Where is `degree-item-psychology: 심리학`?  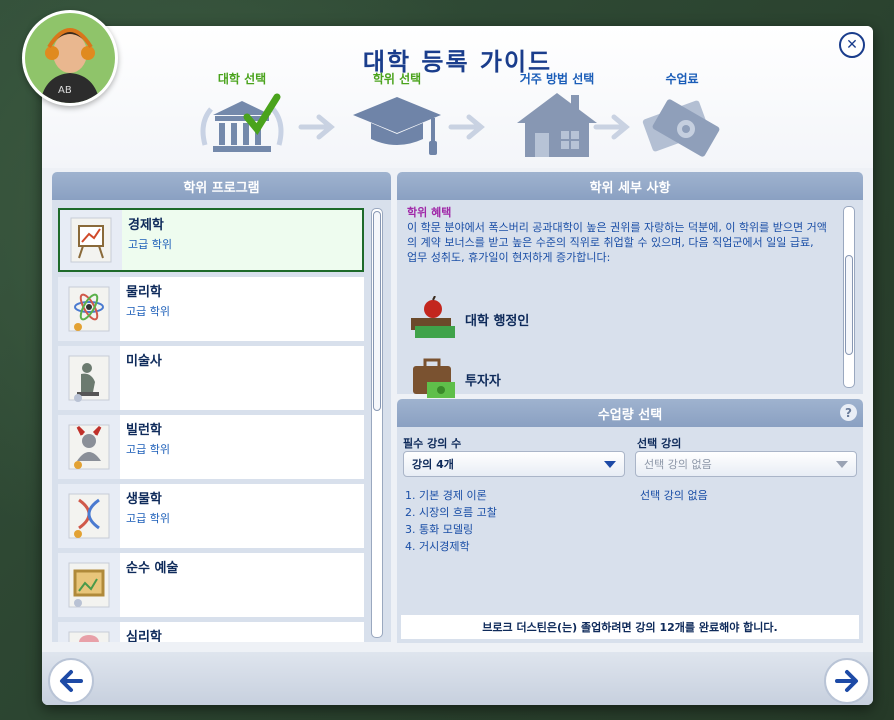
degree-item-psychology: 심리학 is located at coordinates (211, 632).